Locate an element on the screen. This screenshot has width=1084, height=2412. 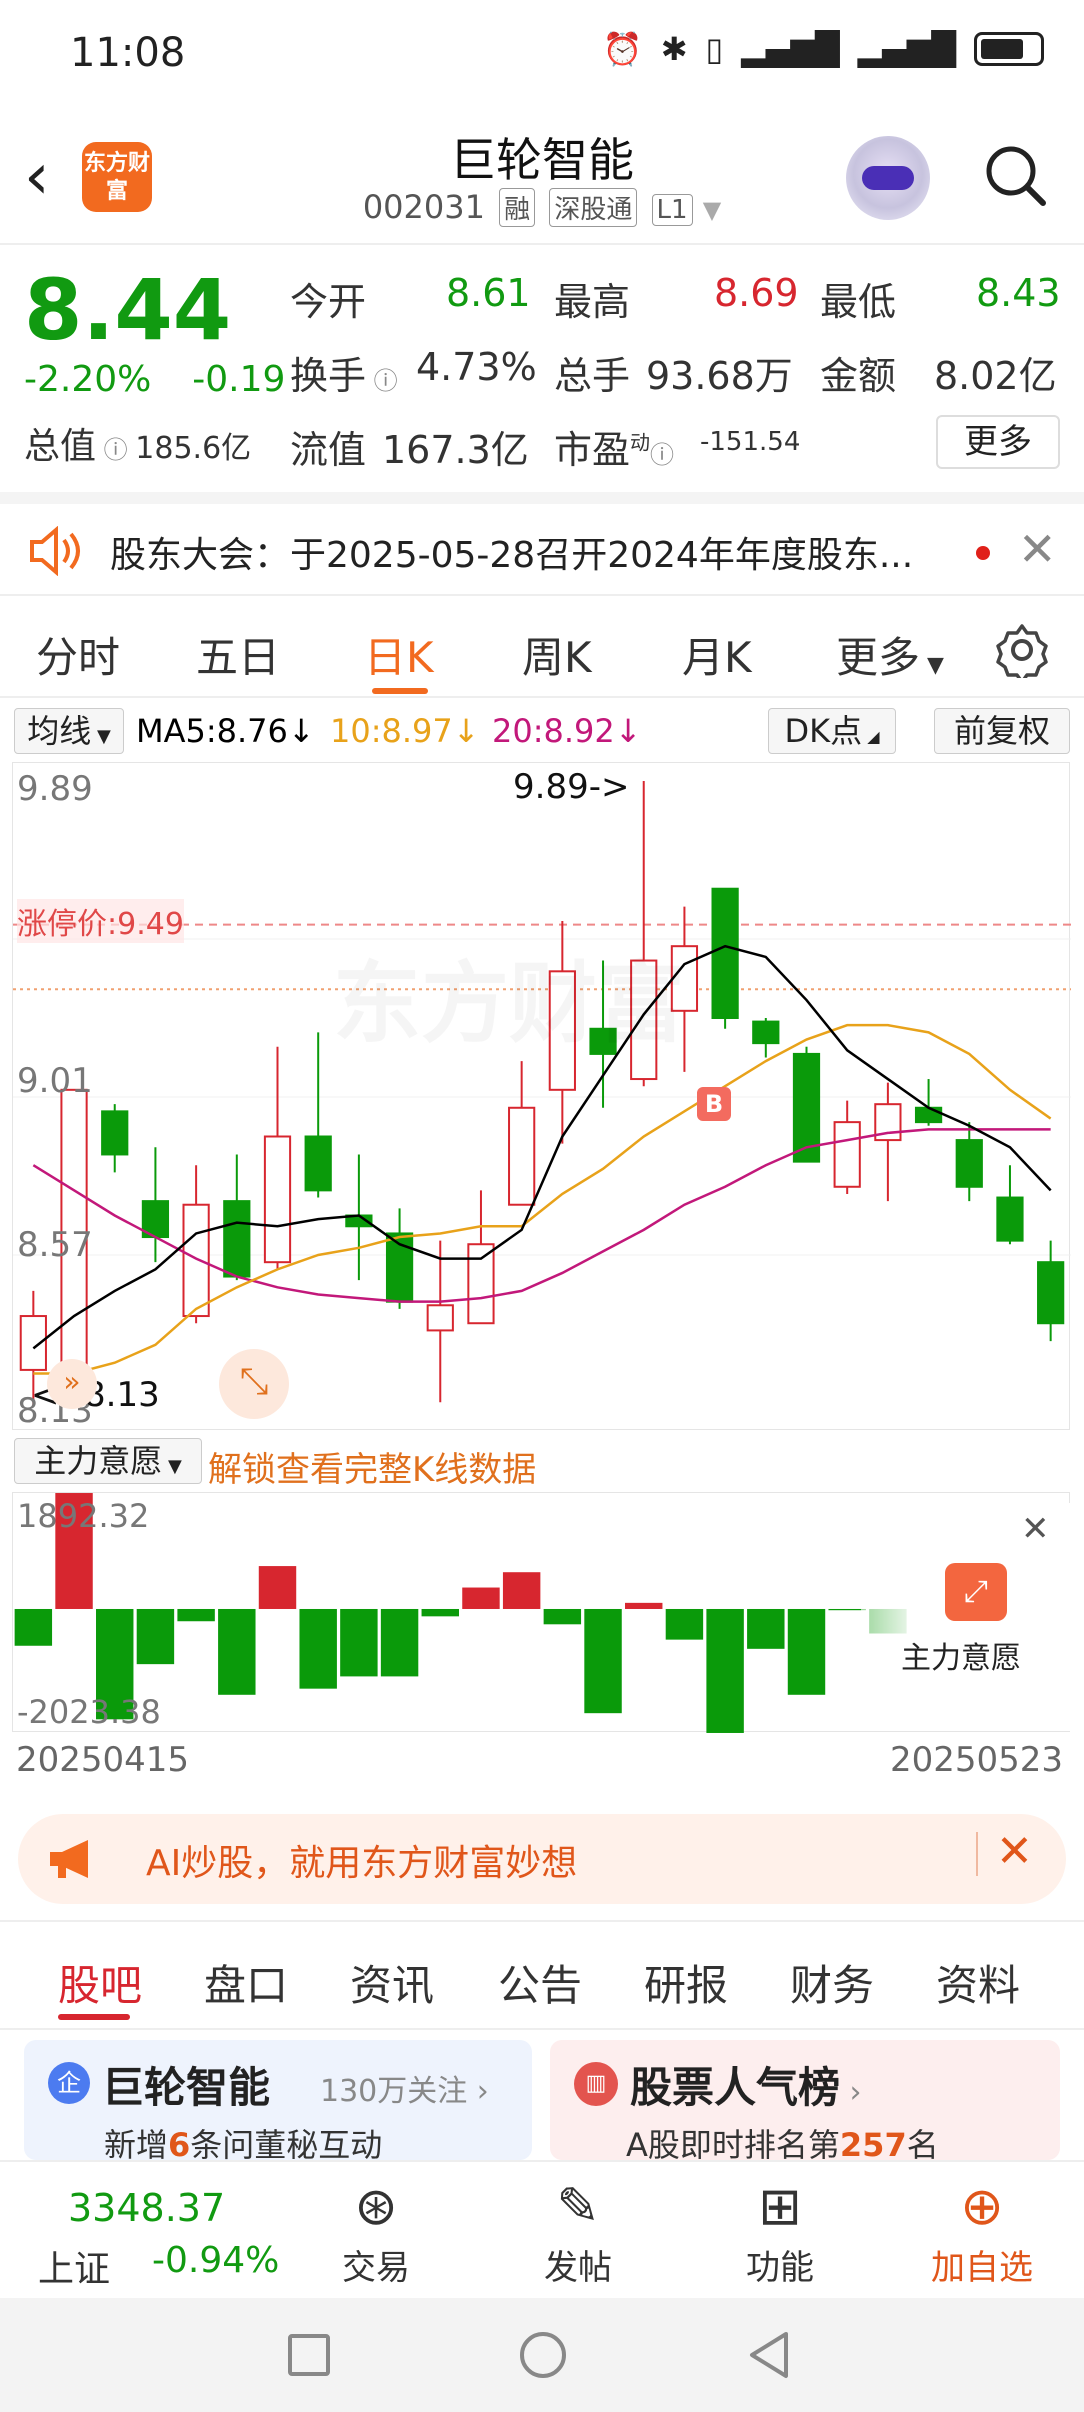
tab-monthly-k: 月K is located at coordinates (717, 654).